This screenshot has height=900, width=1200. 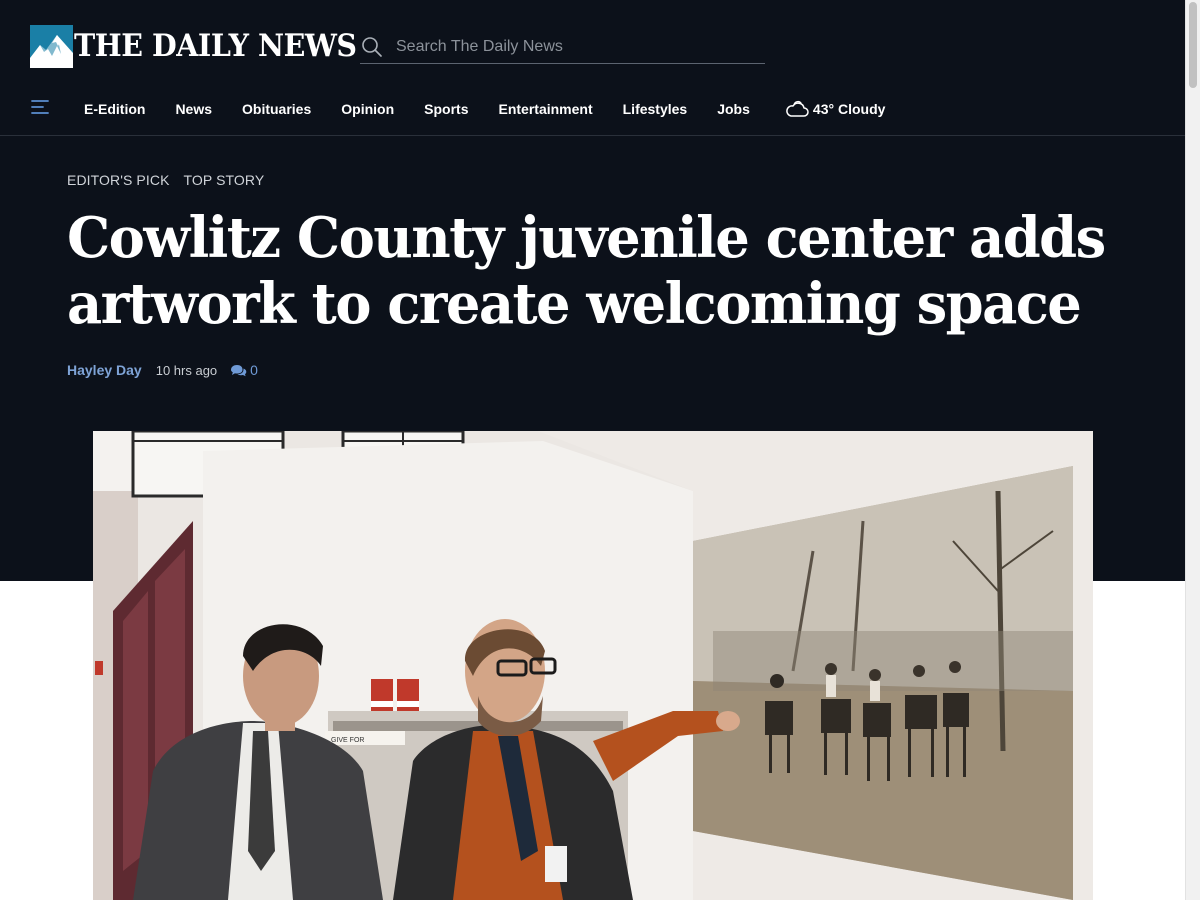 I want to click on site-logo: THE DAILY NEWS, so click(x=205, y=46).